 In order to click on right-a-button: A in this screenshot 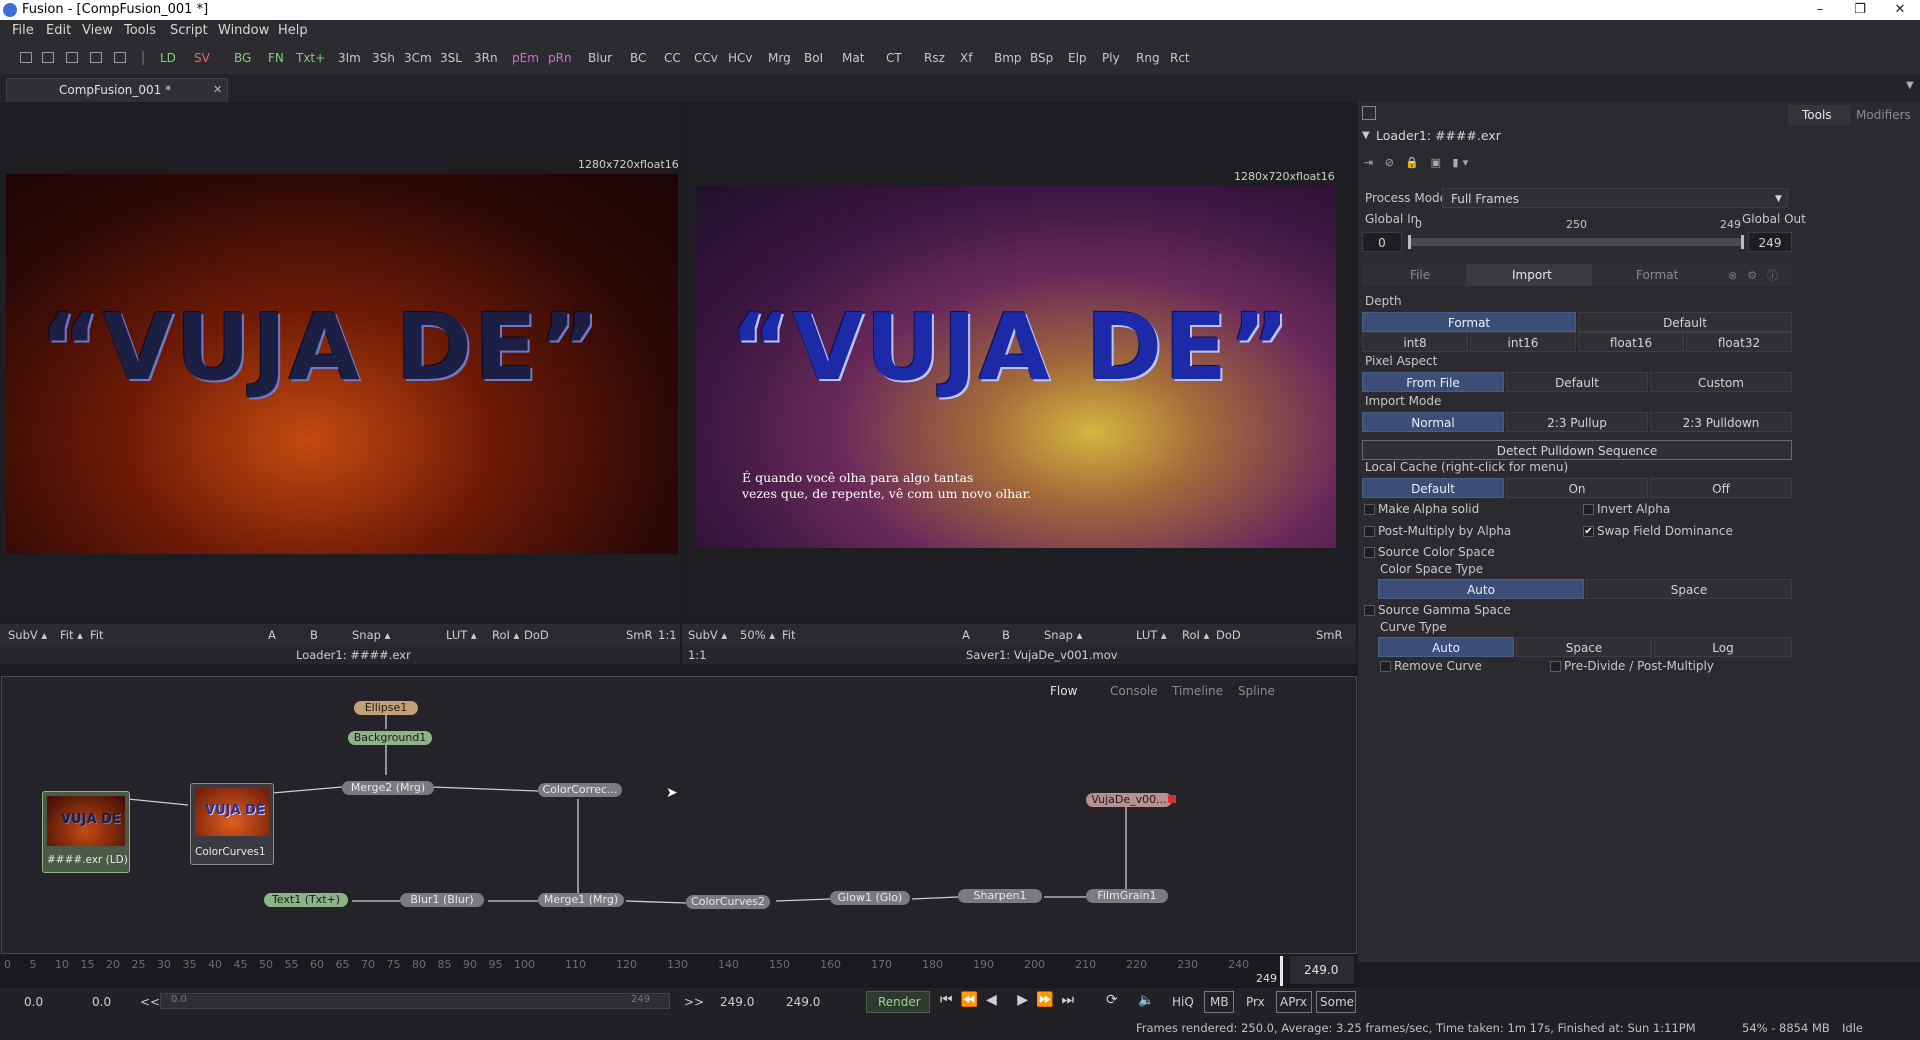, I will do `click(966, 635)`.